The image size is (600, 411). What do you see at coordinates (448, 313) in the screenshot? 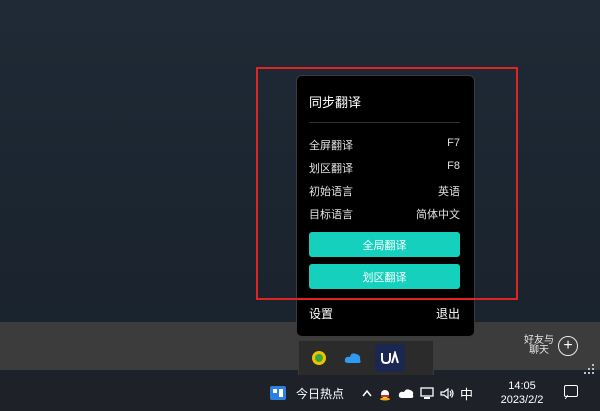
I see `exit-button: 退出` at bounding box center [448, 313].